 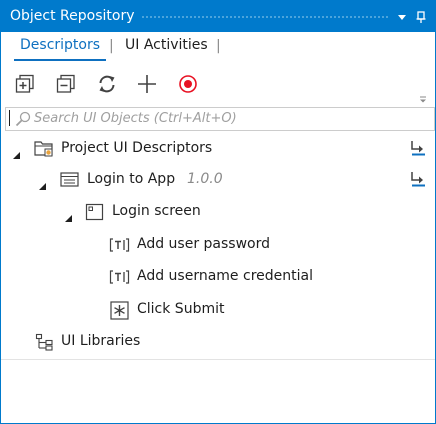 What do you see at coordinates (181, 309) in the screenshot?
I see `tree-node-label: Click Submit` at bounding box center [181, 309].